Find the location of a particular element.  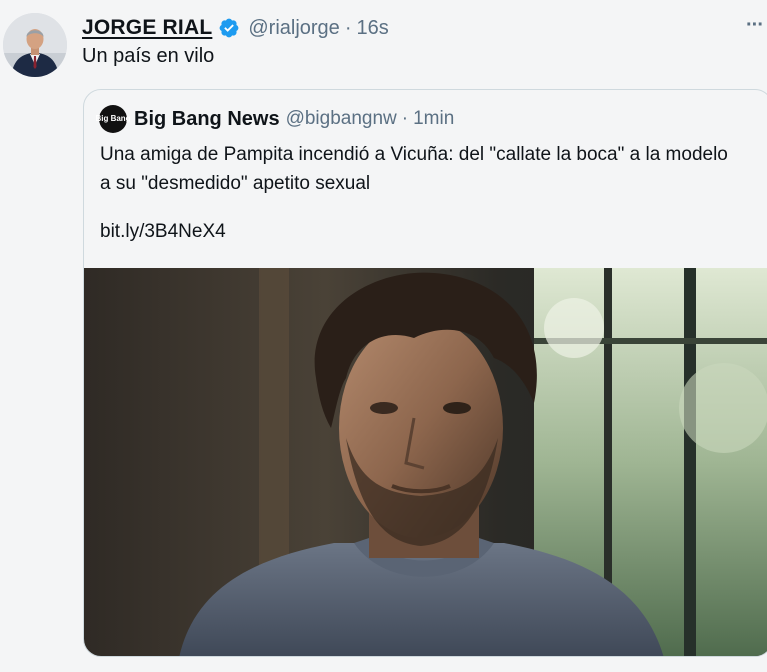

quoted-author-name: Big Bang News is located at coordinates (207, 119).